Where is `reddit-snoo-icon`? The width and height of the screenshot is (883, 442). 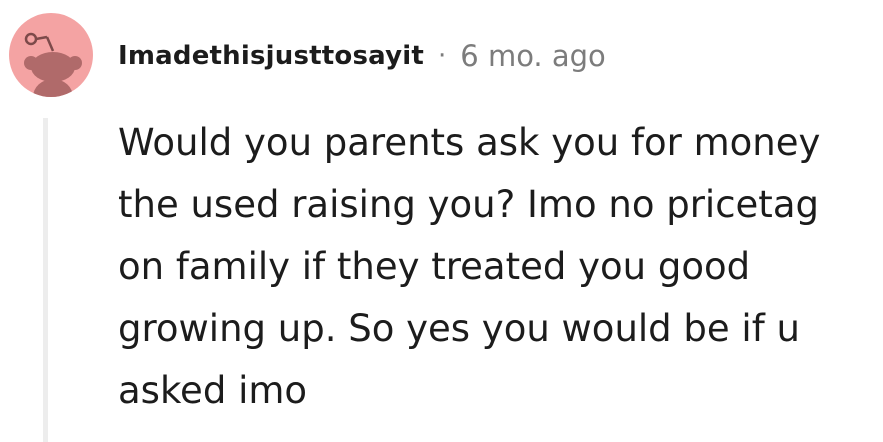
reddit-snoo-icon is located at coordinates (53, 64).